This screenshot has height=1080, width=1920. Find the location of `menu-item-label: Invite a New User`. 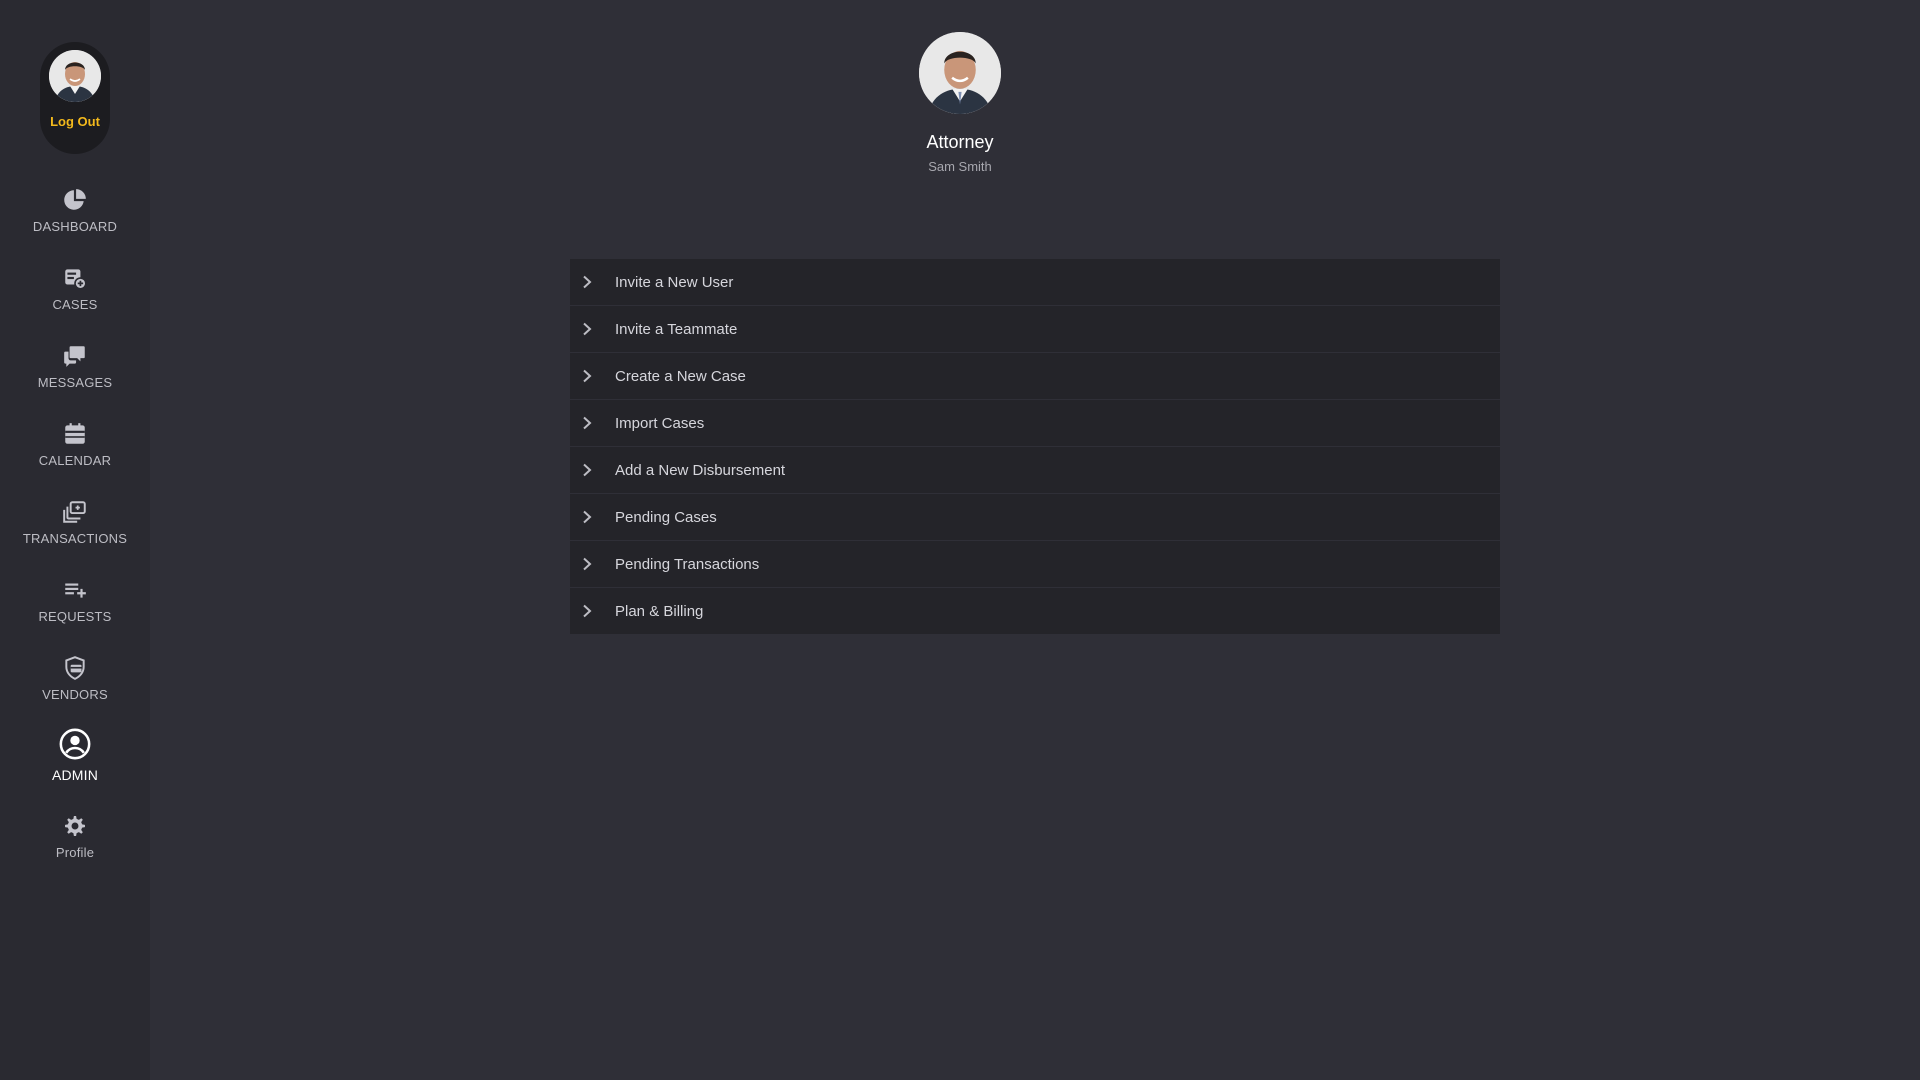

menu-item-label: Invite a New User is located at coordinates (674, 282).